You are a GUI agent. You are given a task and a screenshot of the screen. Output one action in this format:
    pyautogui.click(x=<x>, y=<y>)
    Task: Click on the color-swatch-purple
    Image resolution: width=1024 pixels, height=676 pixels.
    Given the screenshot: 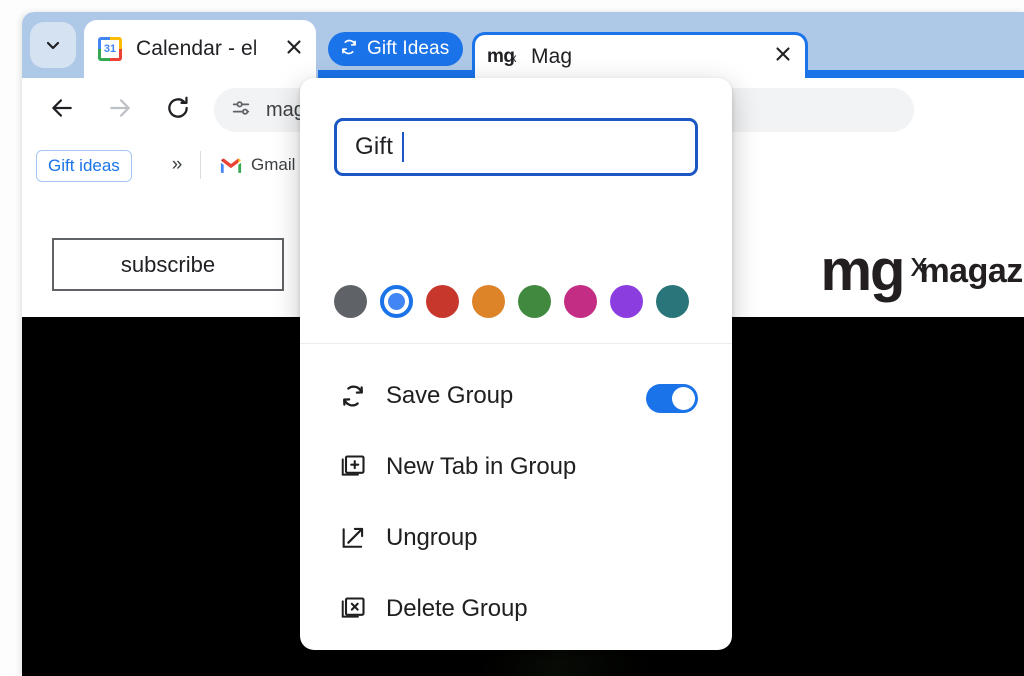 What is the action you would take?
    pyautogui.click(x=626, y=301)
    